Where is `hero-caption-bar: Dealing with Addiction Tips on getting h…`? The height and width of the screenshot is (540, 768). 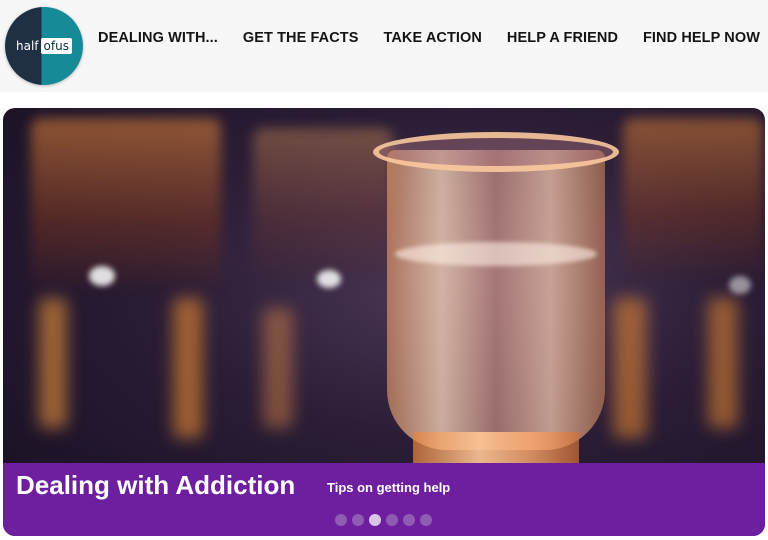
hero-caption-bar: Dealing with Addiction Tips on getting h… is located at coordinates (384, 499).